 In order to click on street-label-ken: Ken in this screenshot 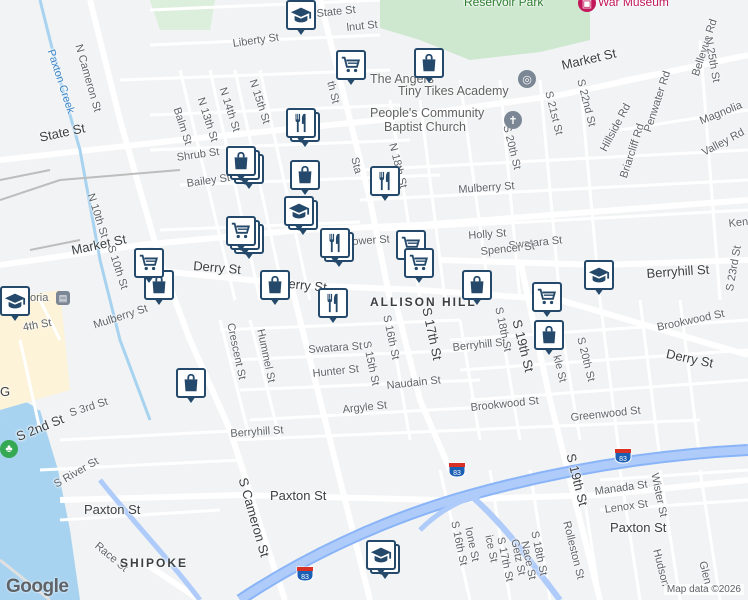, I will do `click(738, 222)`.